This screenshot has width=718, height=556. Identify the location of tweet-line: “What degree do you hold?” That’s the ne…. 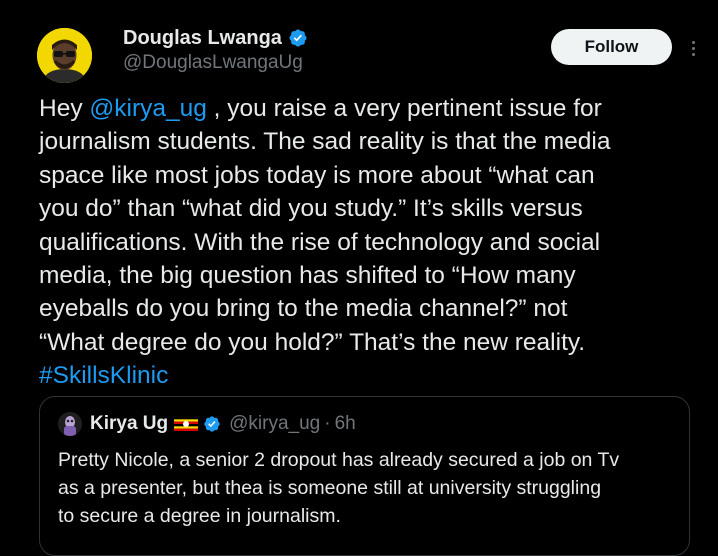
(312, 342).